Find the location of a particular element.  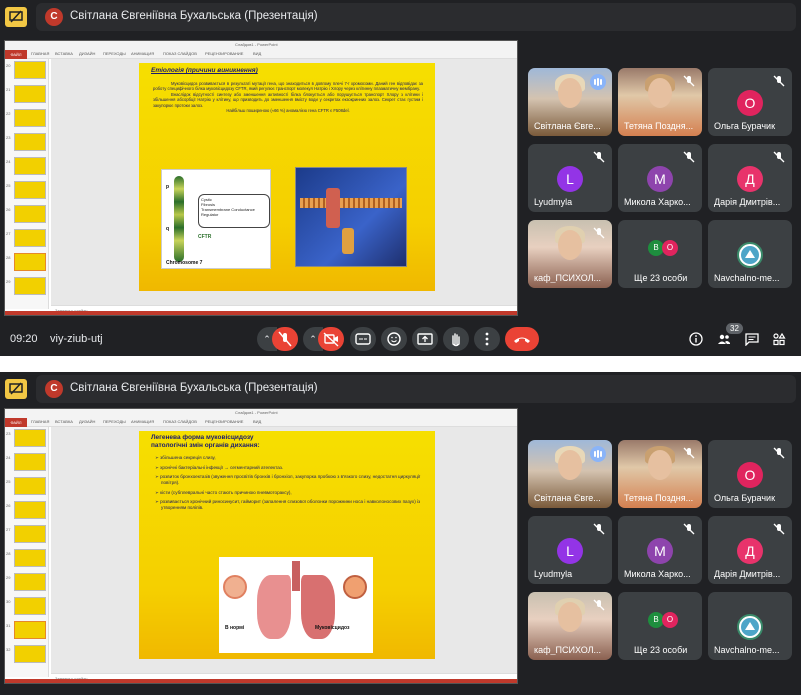

slide-title: Етіологія (причини виникнення) is located at coordinates (204, 70).